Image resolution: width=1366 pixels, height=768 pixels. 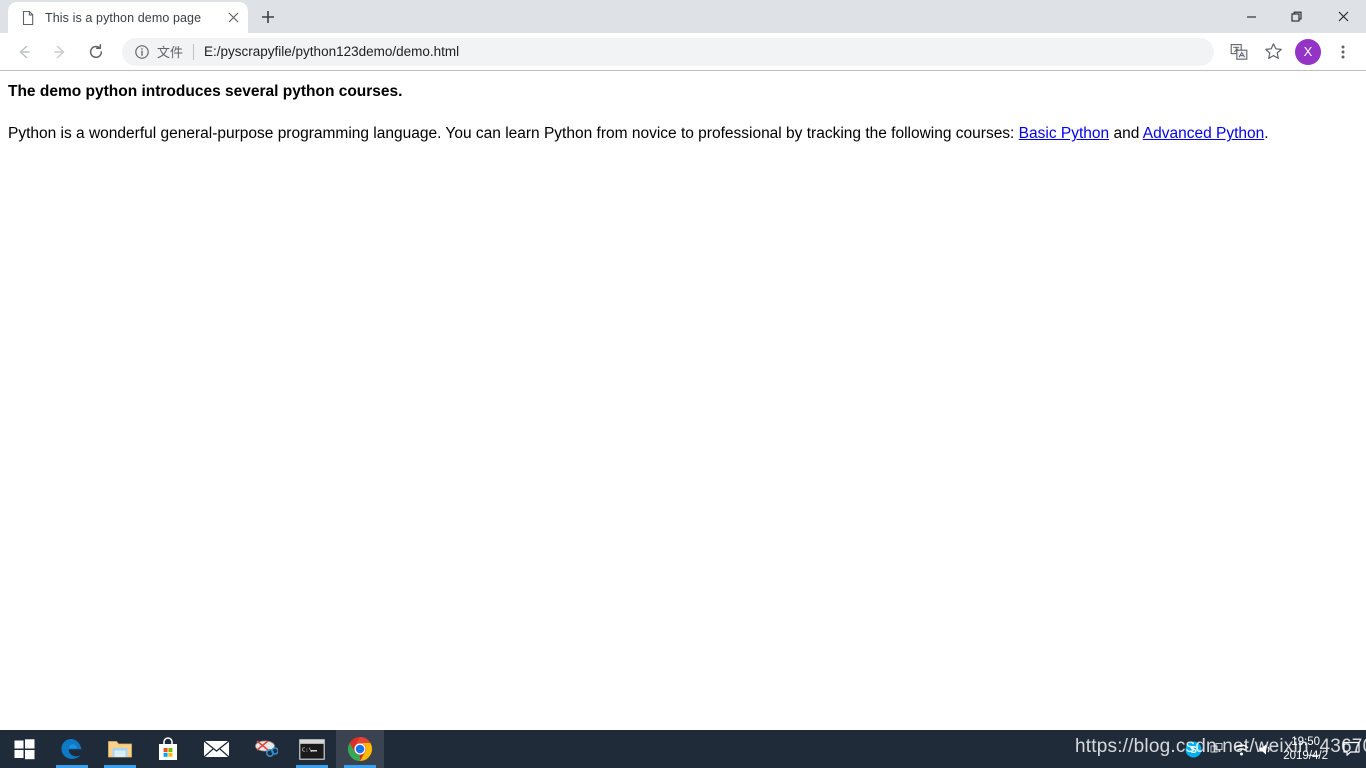 I want to click on paragraph-text-part3: ., so click(x=1266, y=134).